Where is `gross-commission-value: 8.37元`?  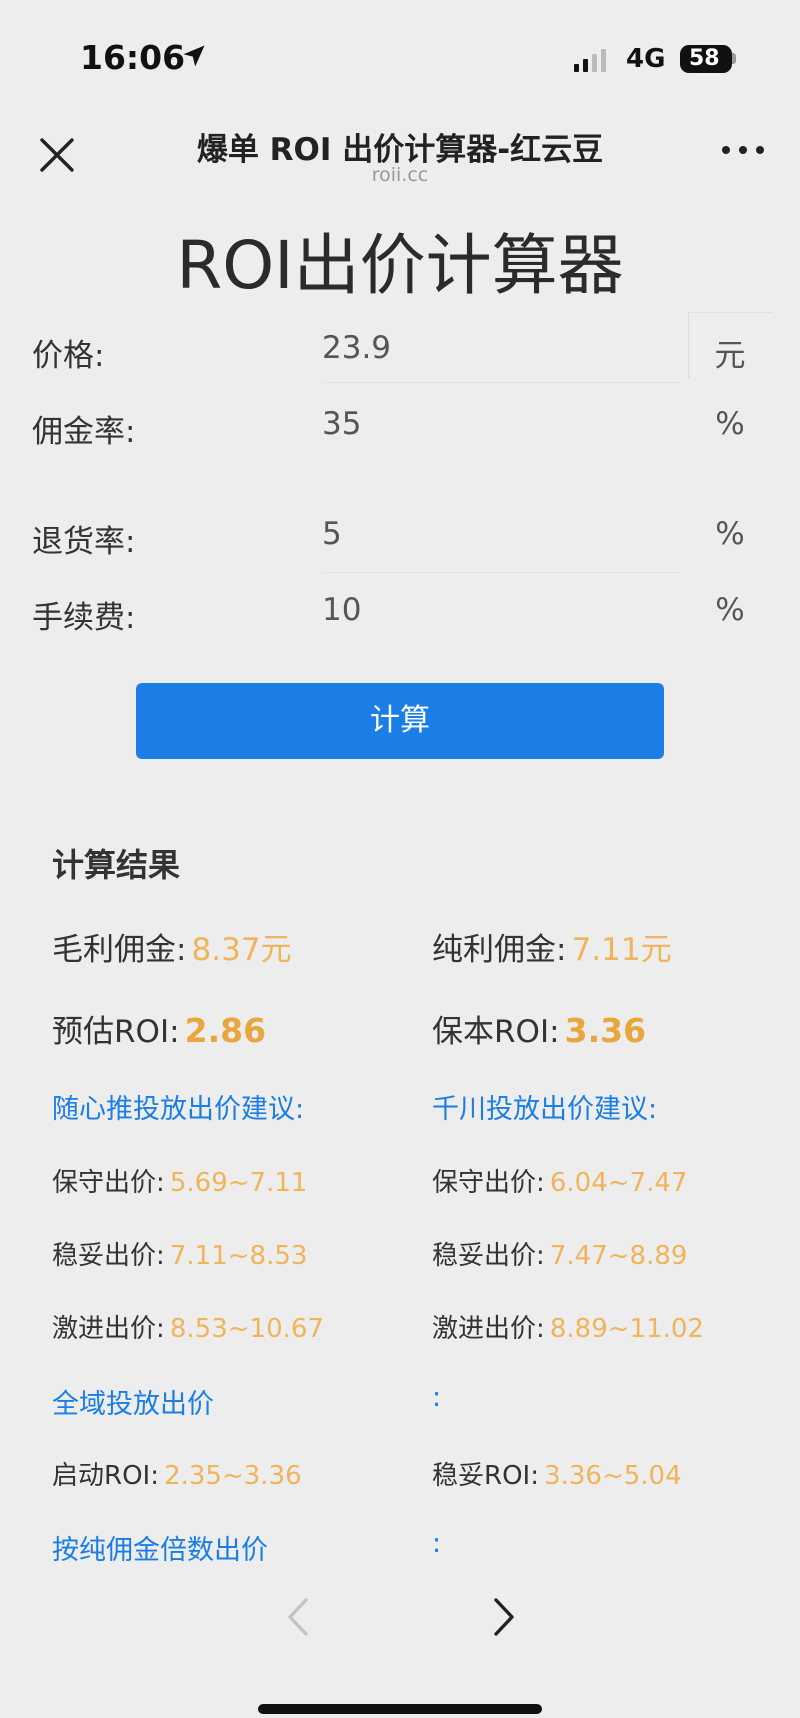 gross-commission-value: 8.37元 is located at coordinates (241, 950).